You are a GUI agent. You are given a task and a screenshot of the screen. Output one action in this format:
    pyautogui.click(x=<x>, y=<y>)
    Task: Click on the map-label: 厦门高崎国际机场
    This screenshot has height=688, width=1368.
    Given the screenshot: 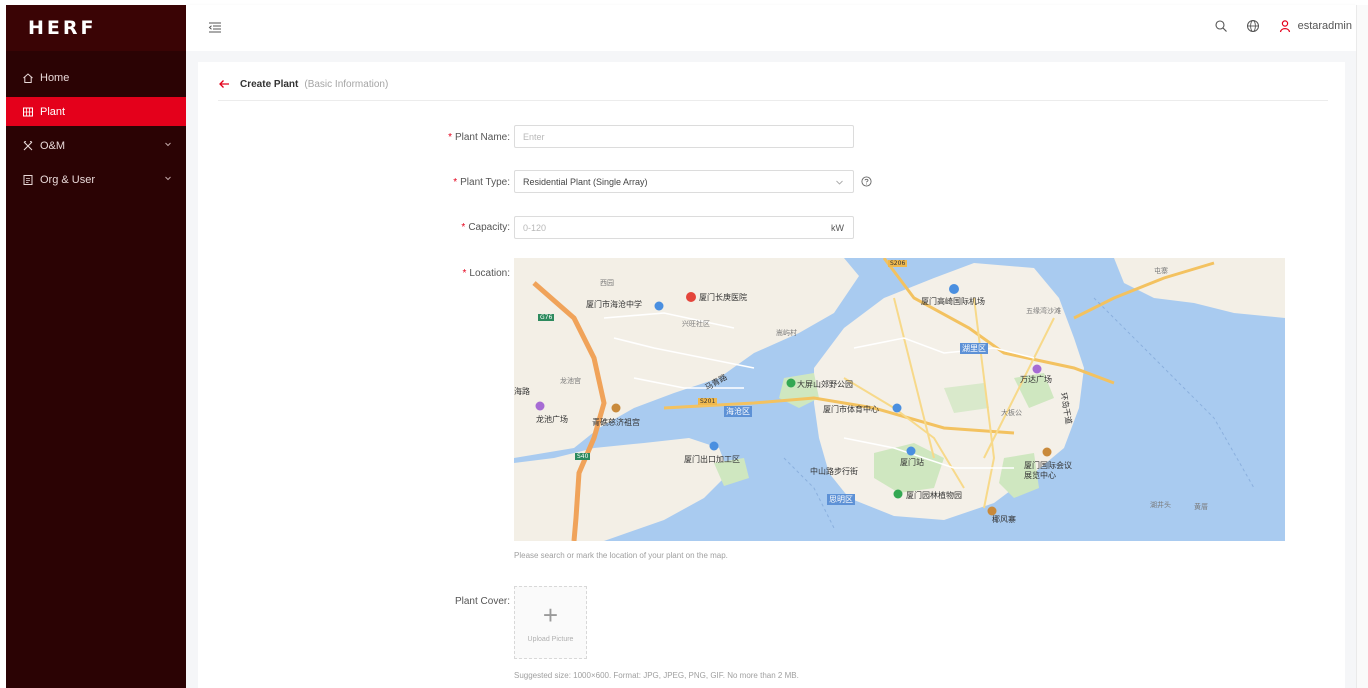 What is the action you would take?
    pyautogui.click(x=953, y=301)
    